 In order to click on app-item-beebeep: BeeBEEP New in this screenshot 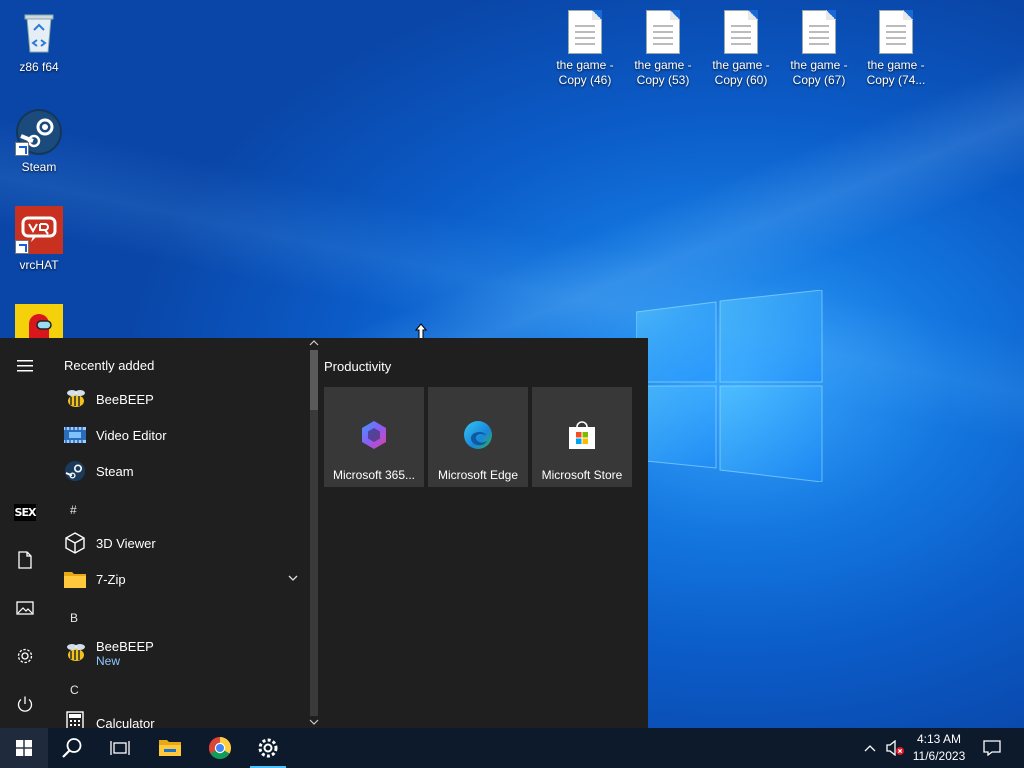, I will do `click(179, 653)`.